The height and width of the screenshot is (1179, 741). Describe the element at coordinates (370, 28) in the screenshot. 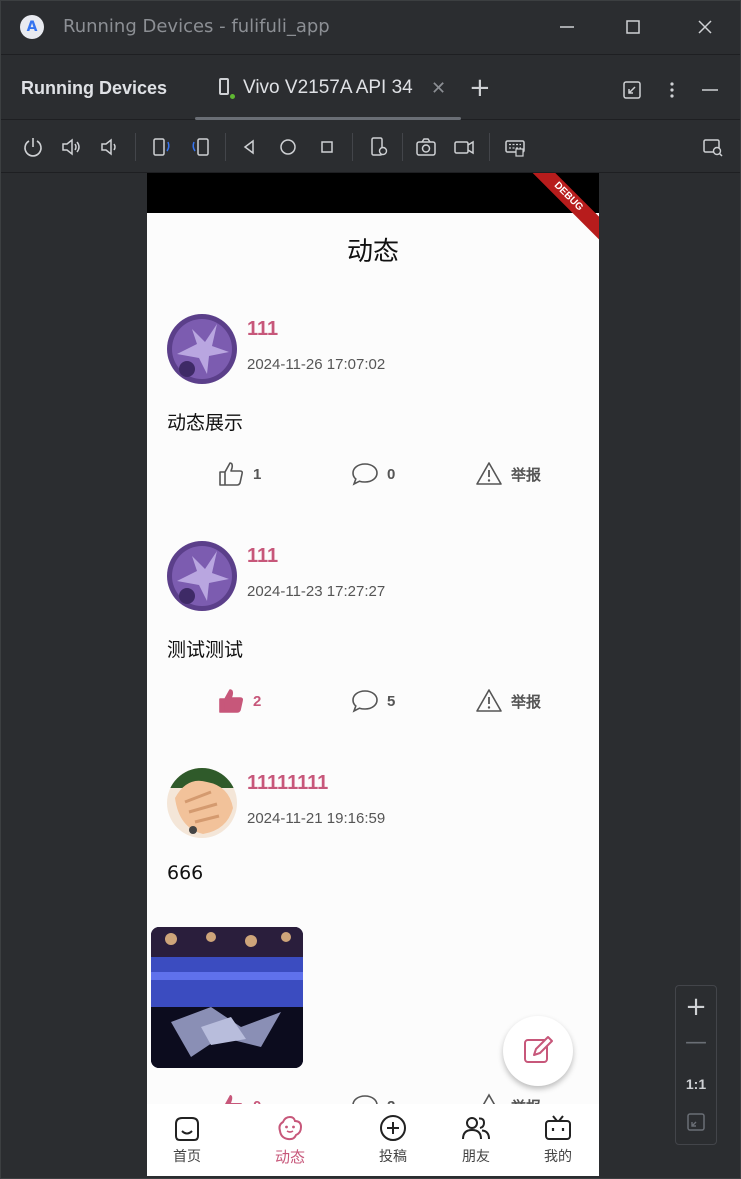

I see `title-bar: A Running Devices - fulifuli_app` at that location.